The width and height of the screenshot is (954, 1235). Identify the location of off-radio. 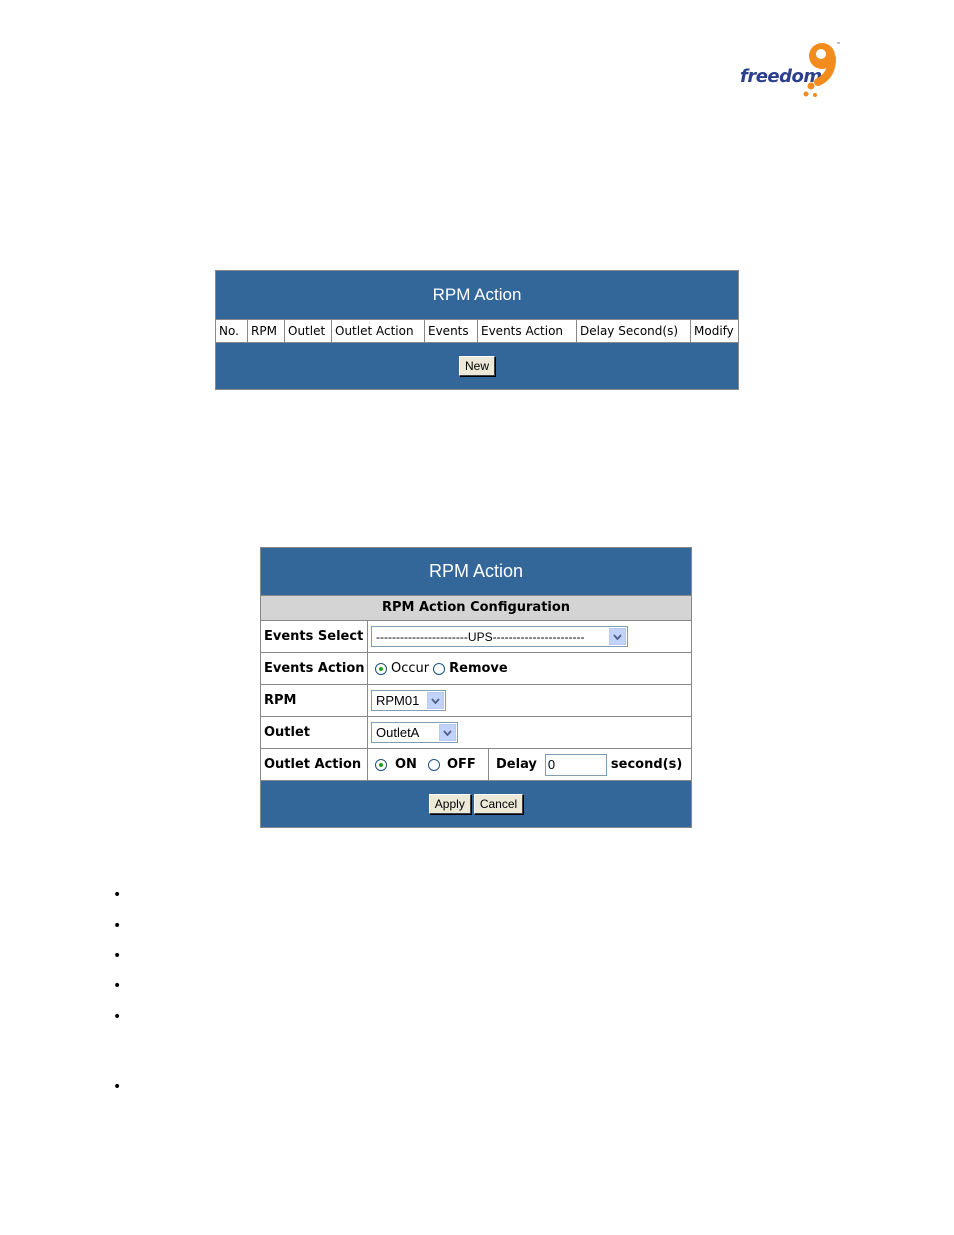
(433, 764).